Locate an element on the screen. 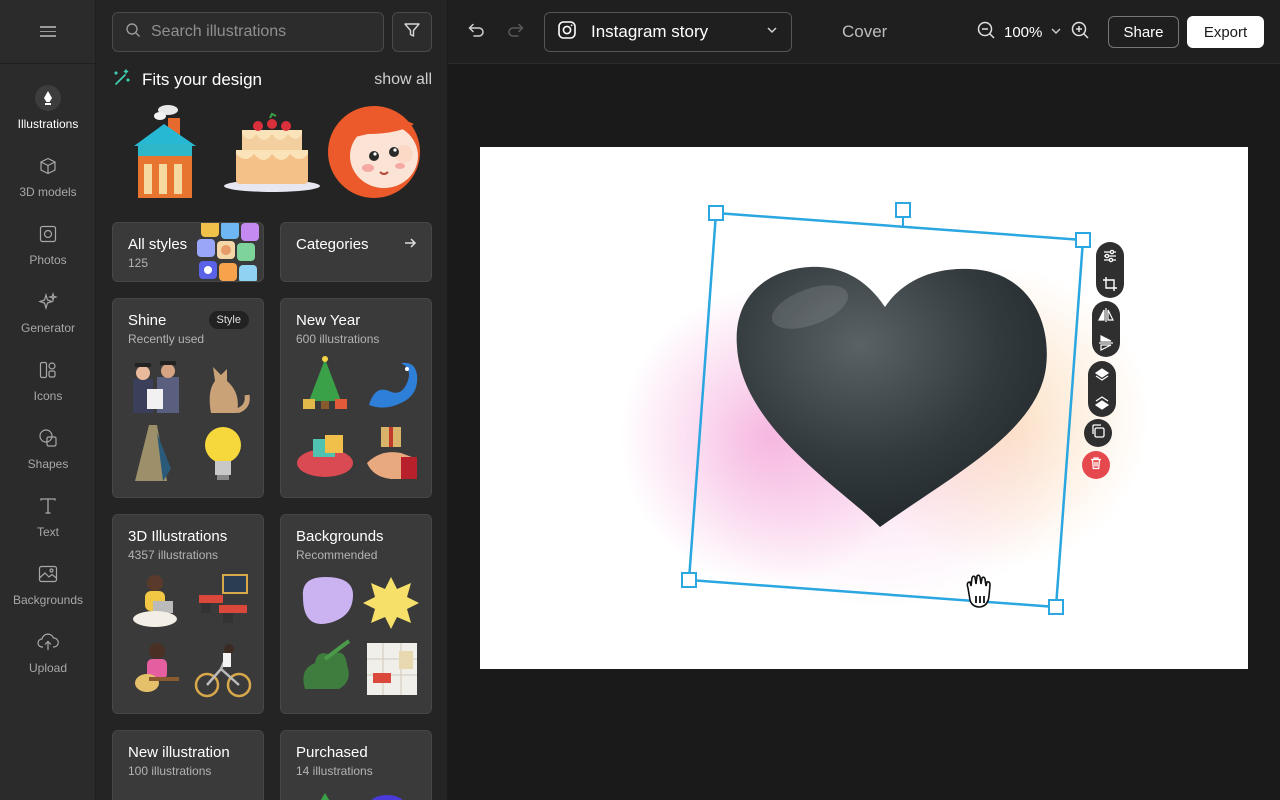  card-title: Purchased is located at coordinates (332, 752).